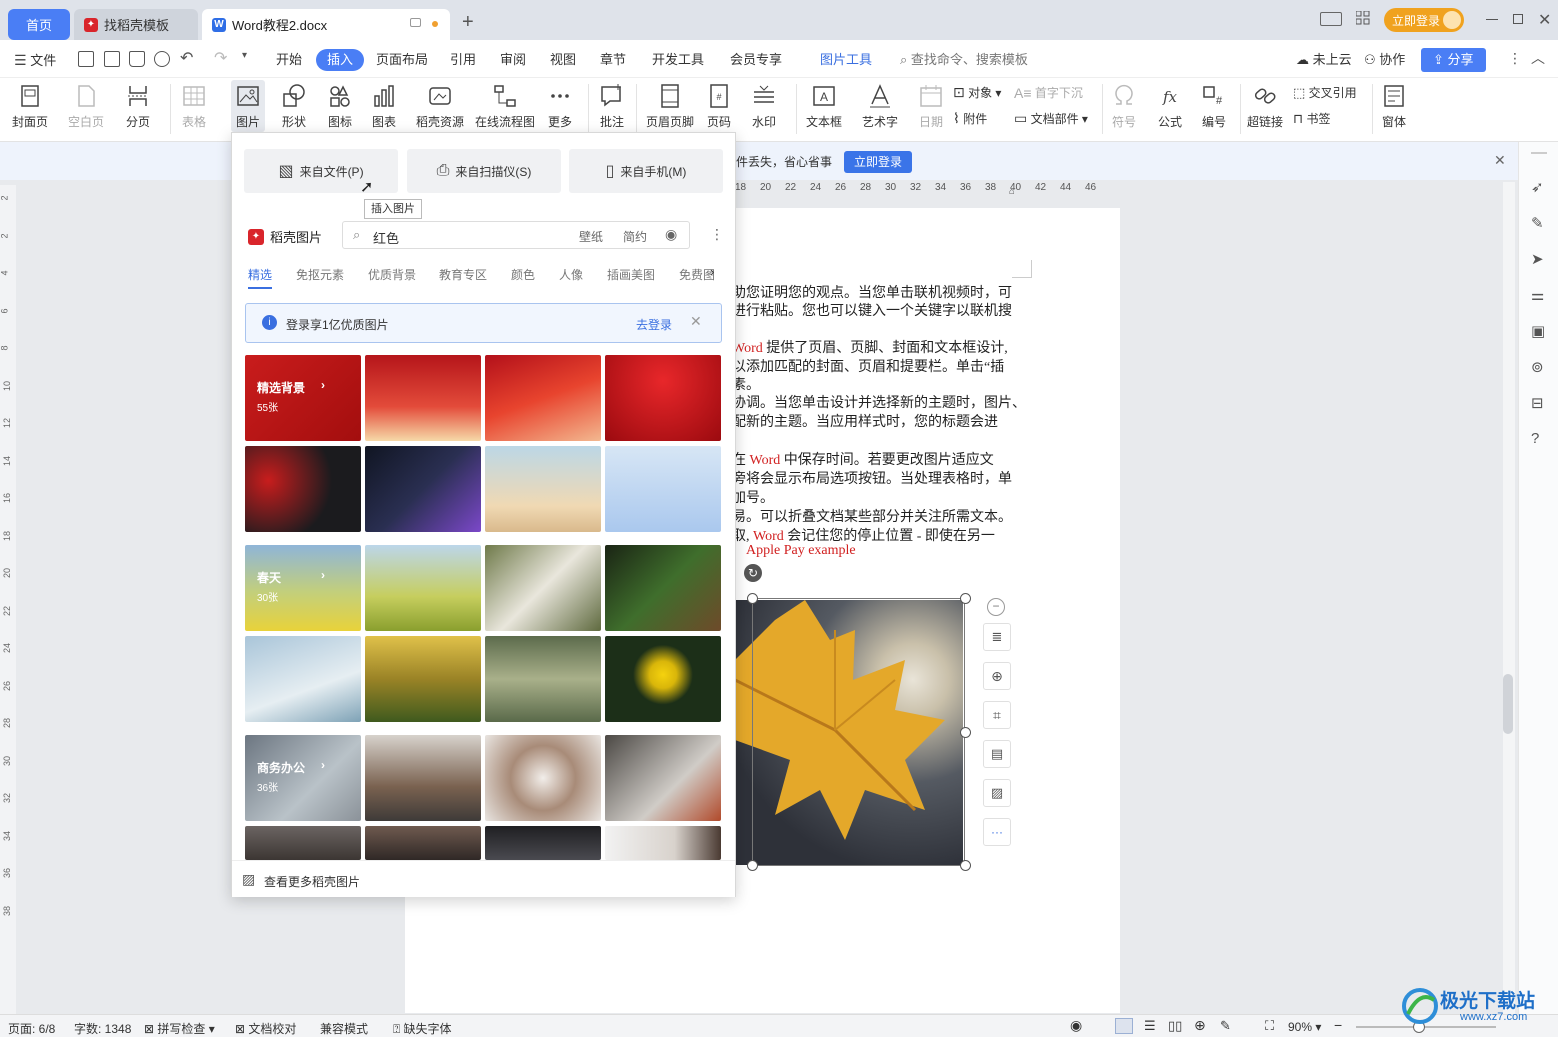 The width and height of the screenshot is (1558, 1037). Describe the element at coordinates (220, 58) in the screenshot. I see `redo-icon: ↷` at that location.